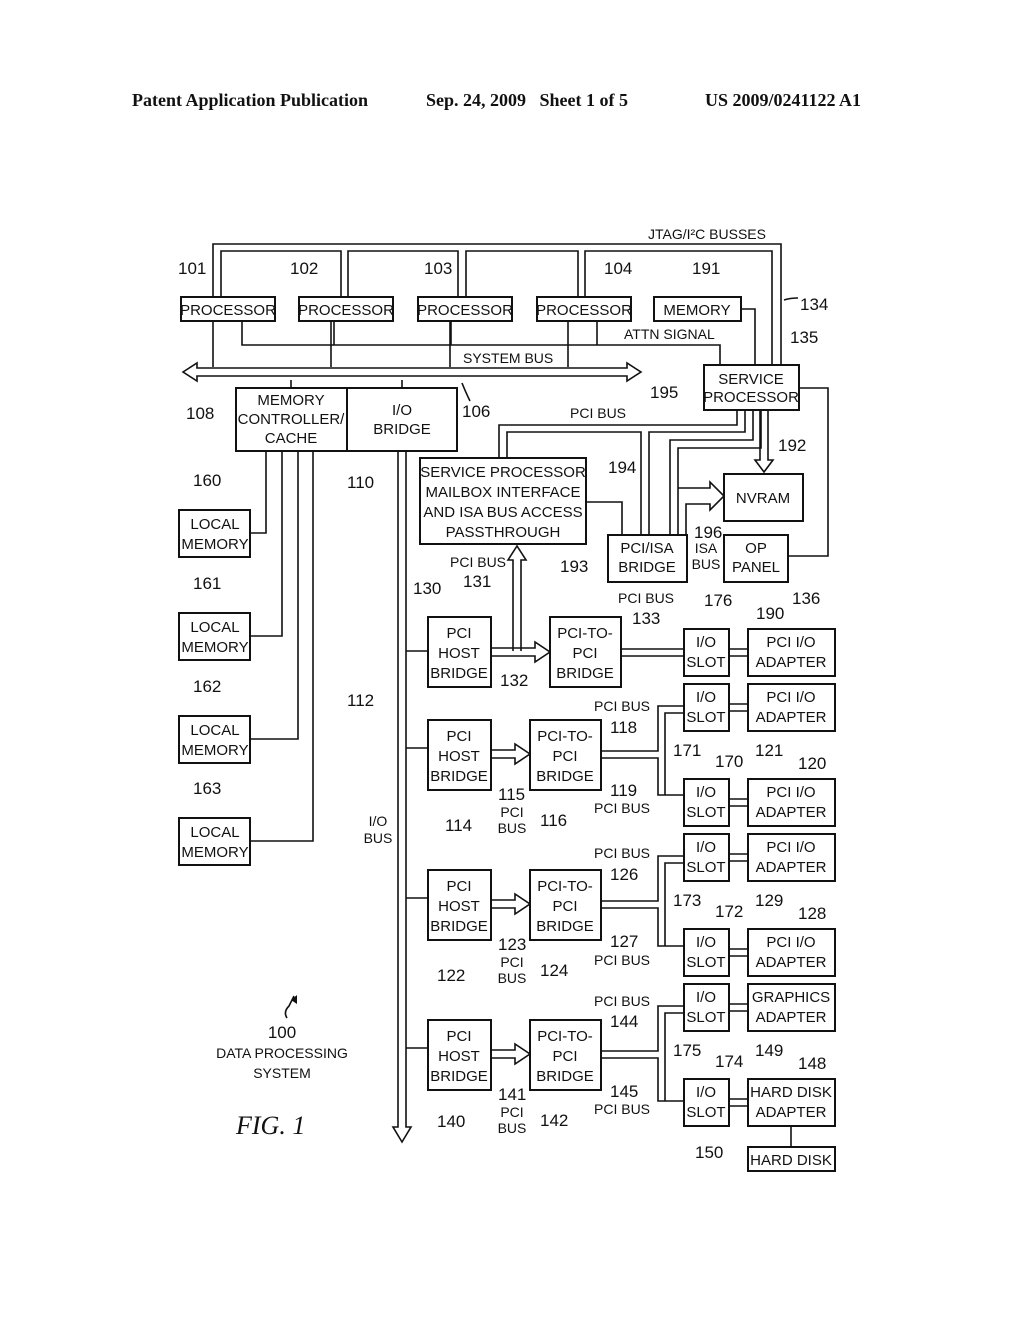 This screenshot has width=1024, height=1320. Describe the element at coordinates (465, 290) in the screenshot. I see `processor-103: PROCESSOR 103` at that location.